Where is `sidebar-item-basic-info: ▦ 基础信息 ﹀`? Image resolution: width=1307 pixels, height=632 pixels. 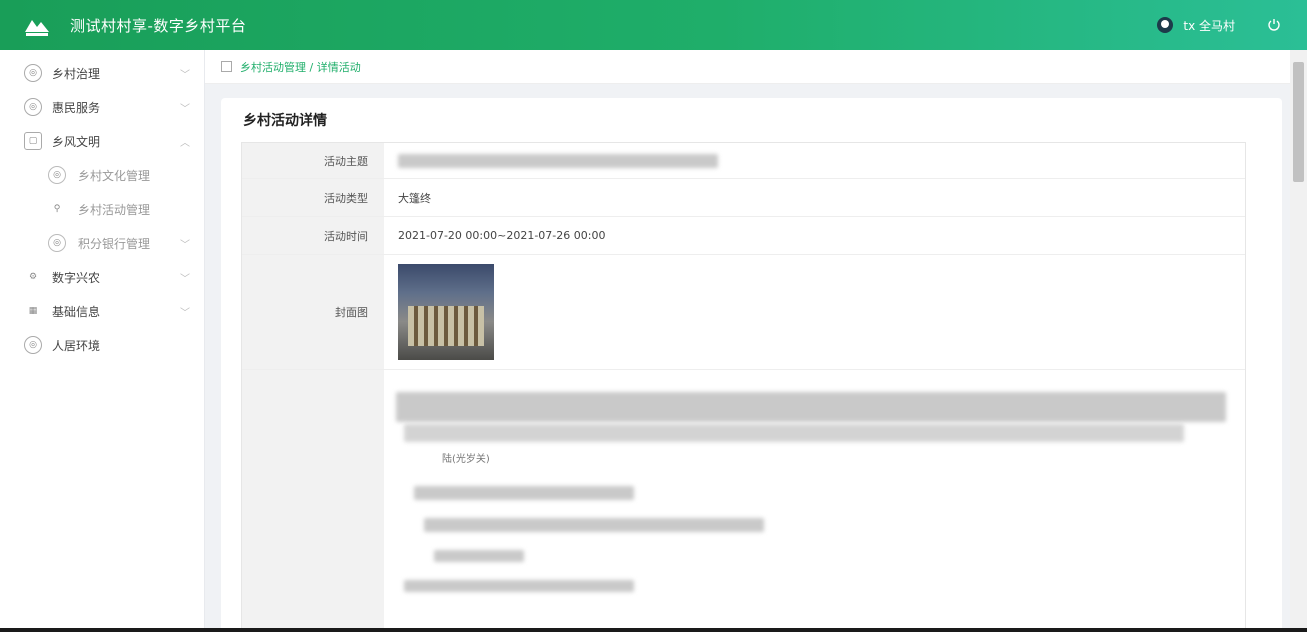 sidebar-item-basic-info: ▦ 基础信息 ﹀ is located at coordinates (102, 311).